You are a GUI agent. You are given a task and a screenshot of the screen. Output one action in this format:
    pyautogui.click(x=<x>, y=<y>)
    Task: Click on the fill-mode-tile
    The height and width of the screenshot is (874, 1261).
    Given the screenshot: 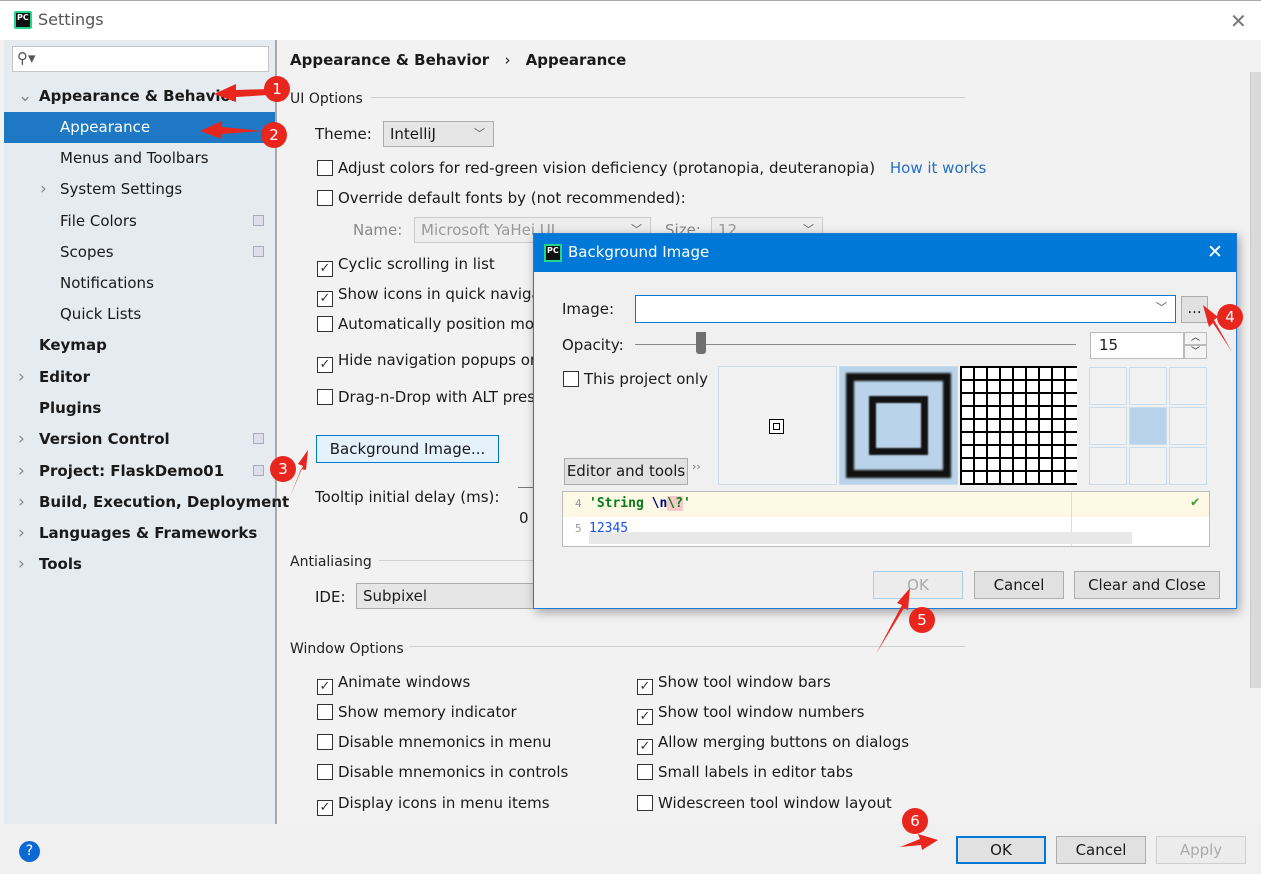 What is the action you would take?
    pyautogui.click(x=1018, y=425)
    